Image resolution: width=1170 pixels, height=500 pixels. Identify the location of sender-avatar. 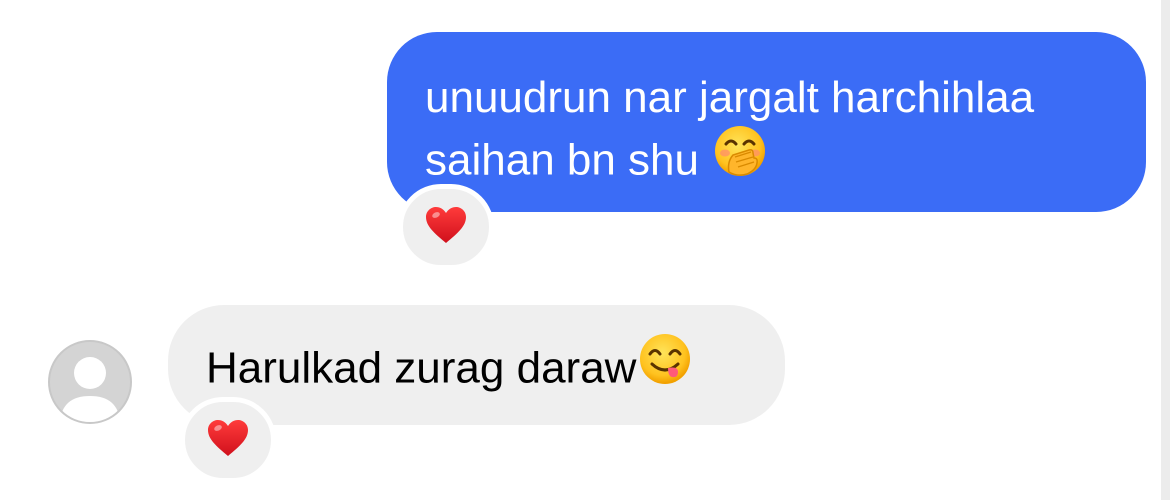
(90, 382).